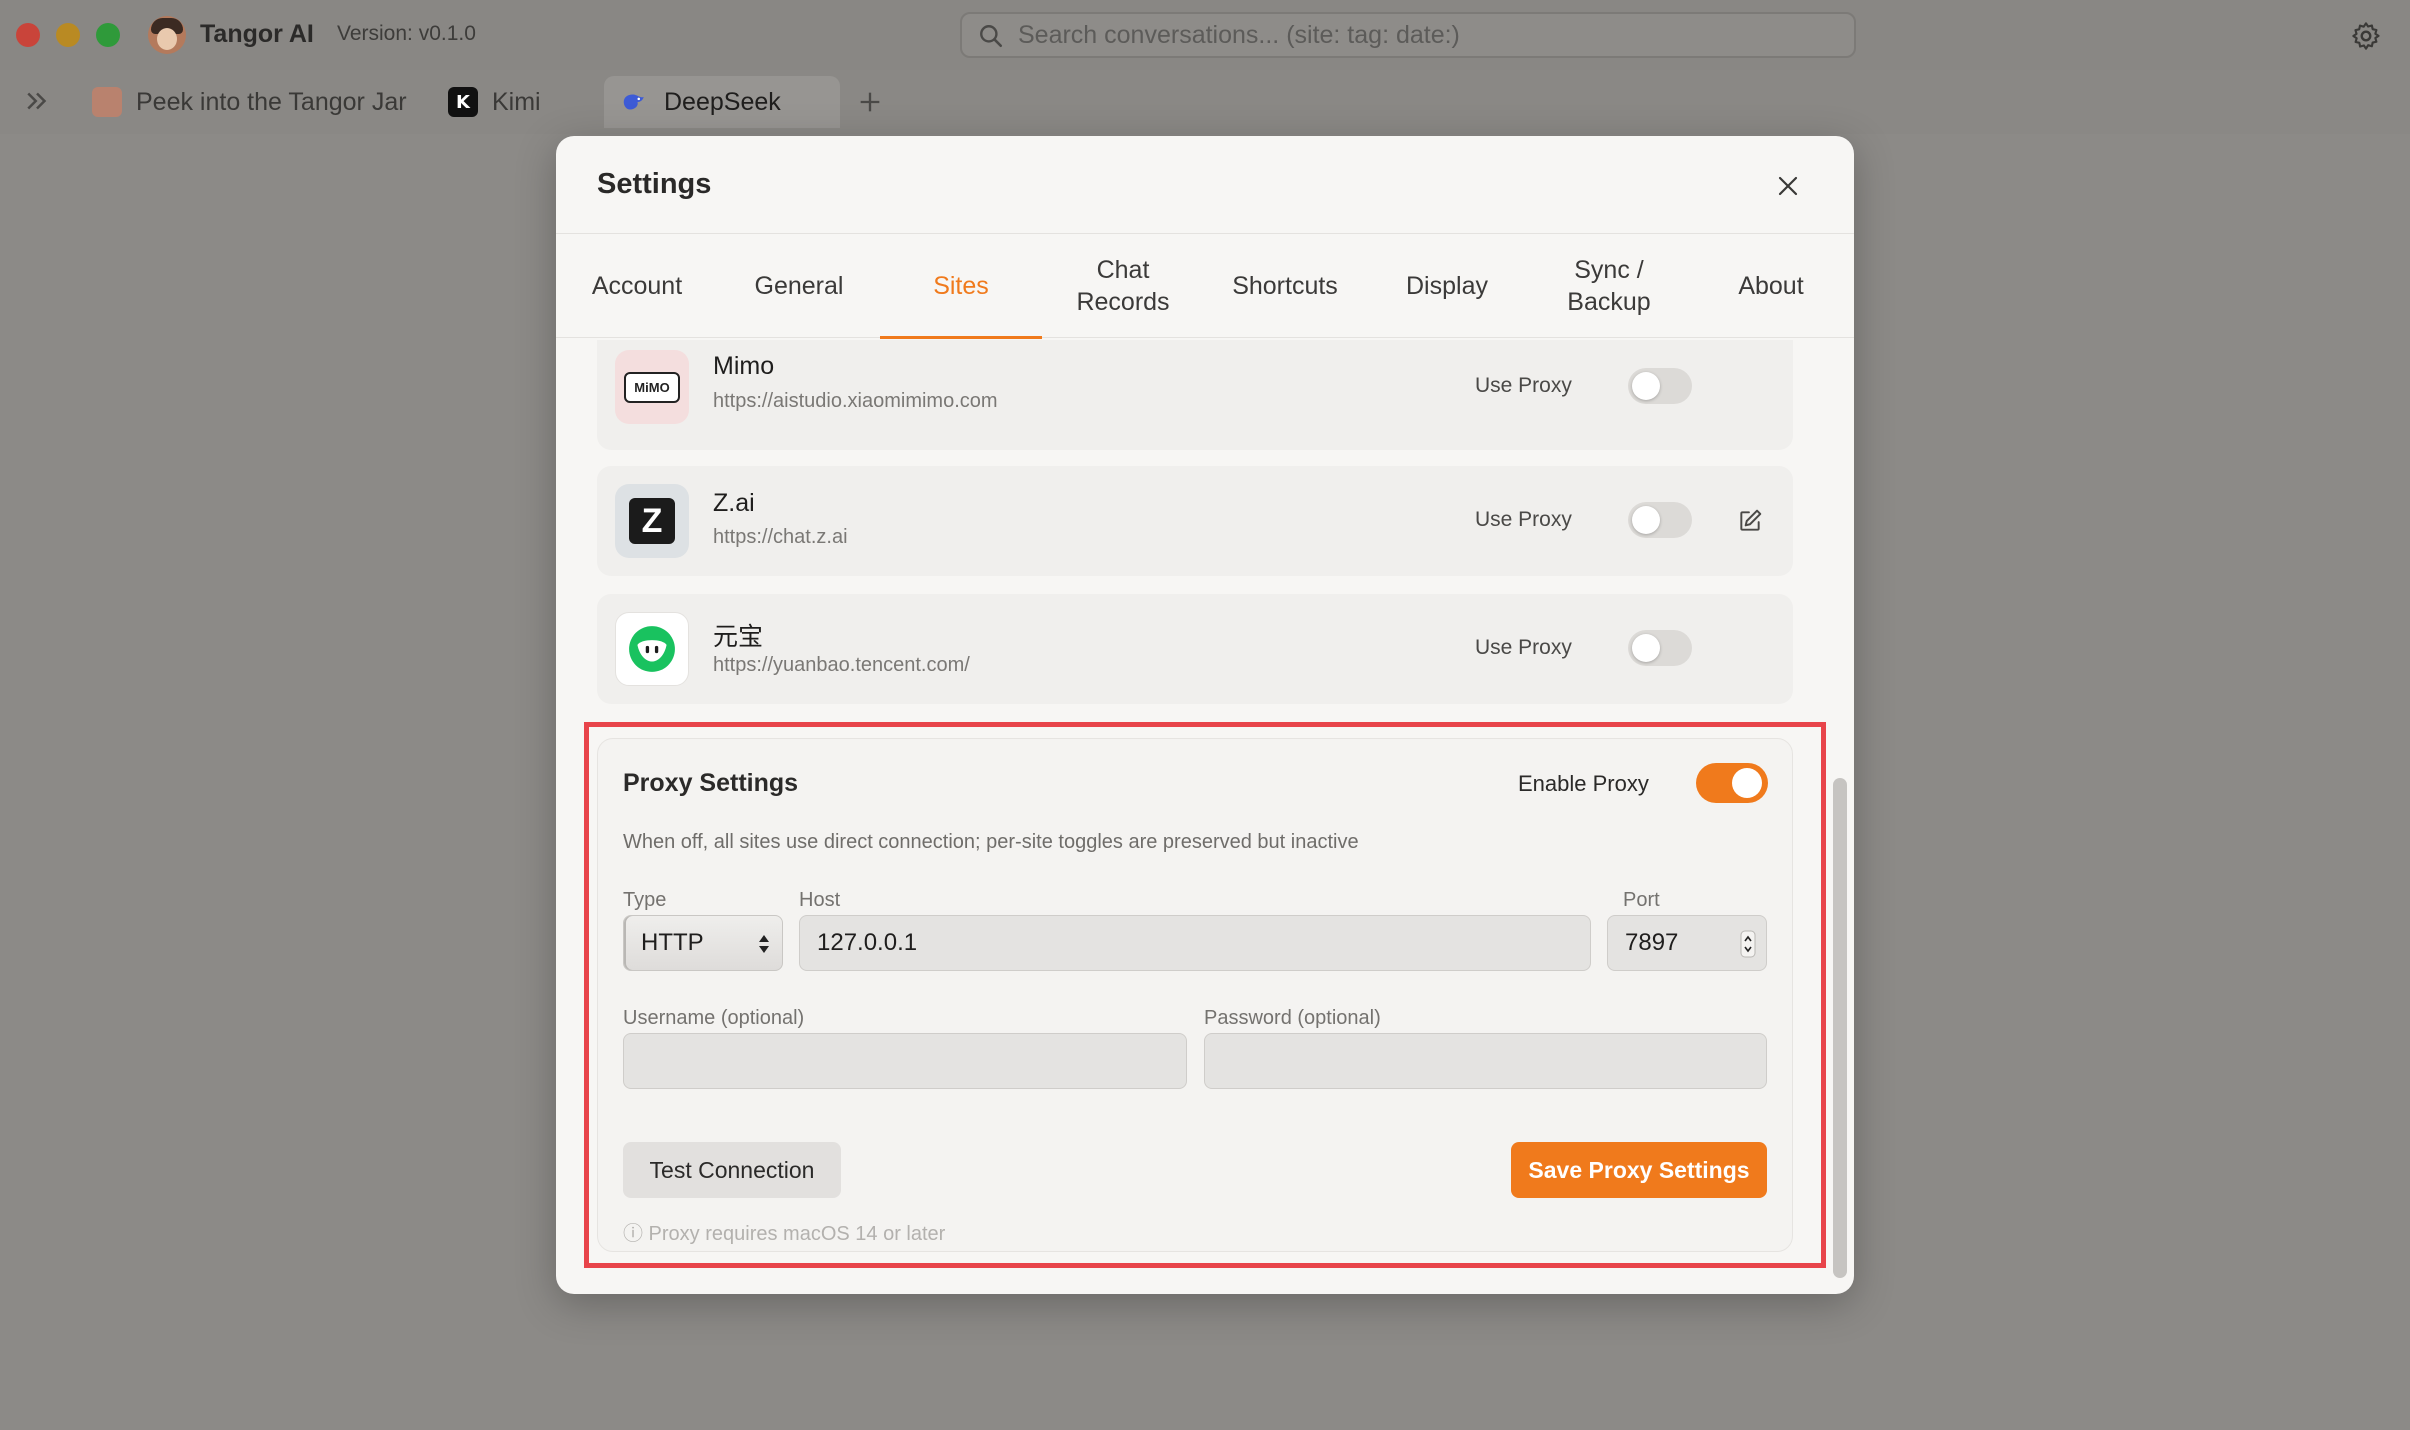  I want to click on tab-label: Peek into the Tangor Jar, so click(271, 101).